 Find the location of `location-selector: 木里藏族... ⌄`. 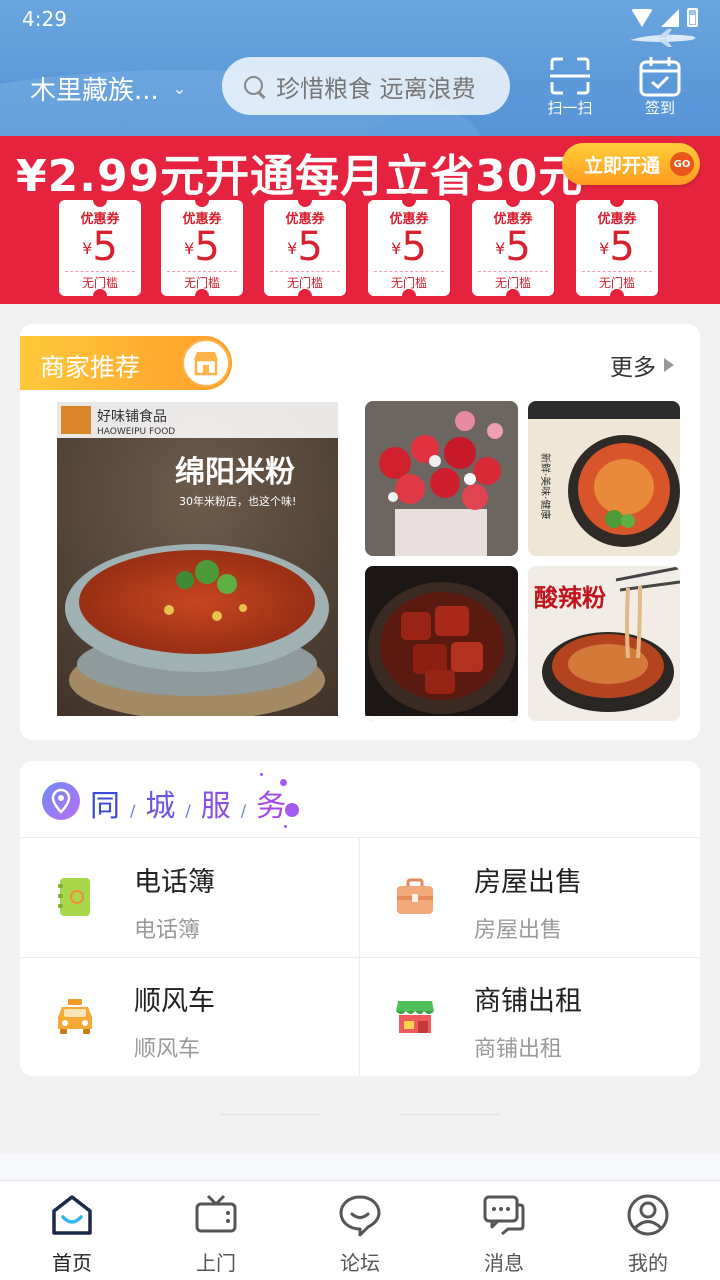

location-selector: 木里藏族... ⌄ is located at coordinates (108, 88).